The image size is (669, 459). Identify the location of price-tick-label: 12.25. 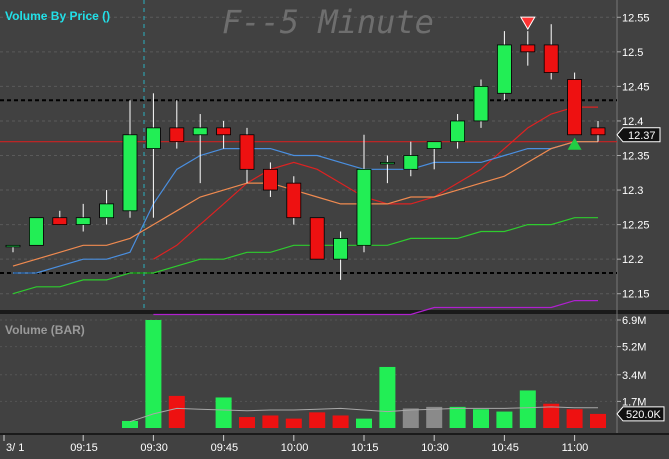
(636, 226).